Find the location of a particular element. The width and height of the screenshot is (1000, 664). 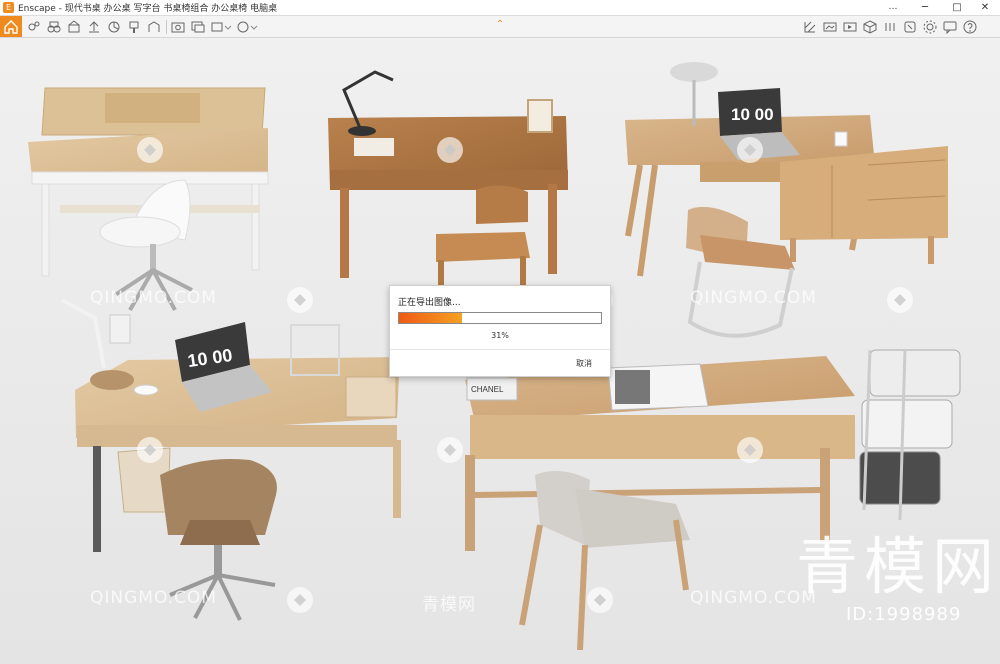

watermark-text-cn: 青模网 is located at coordinates (449, 605).